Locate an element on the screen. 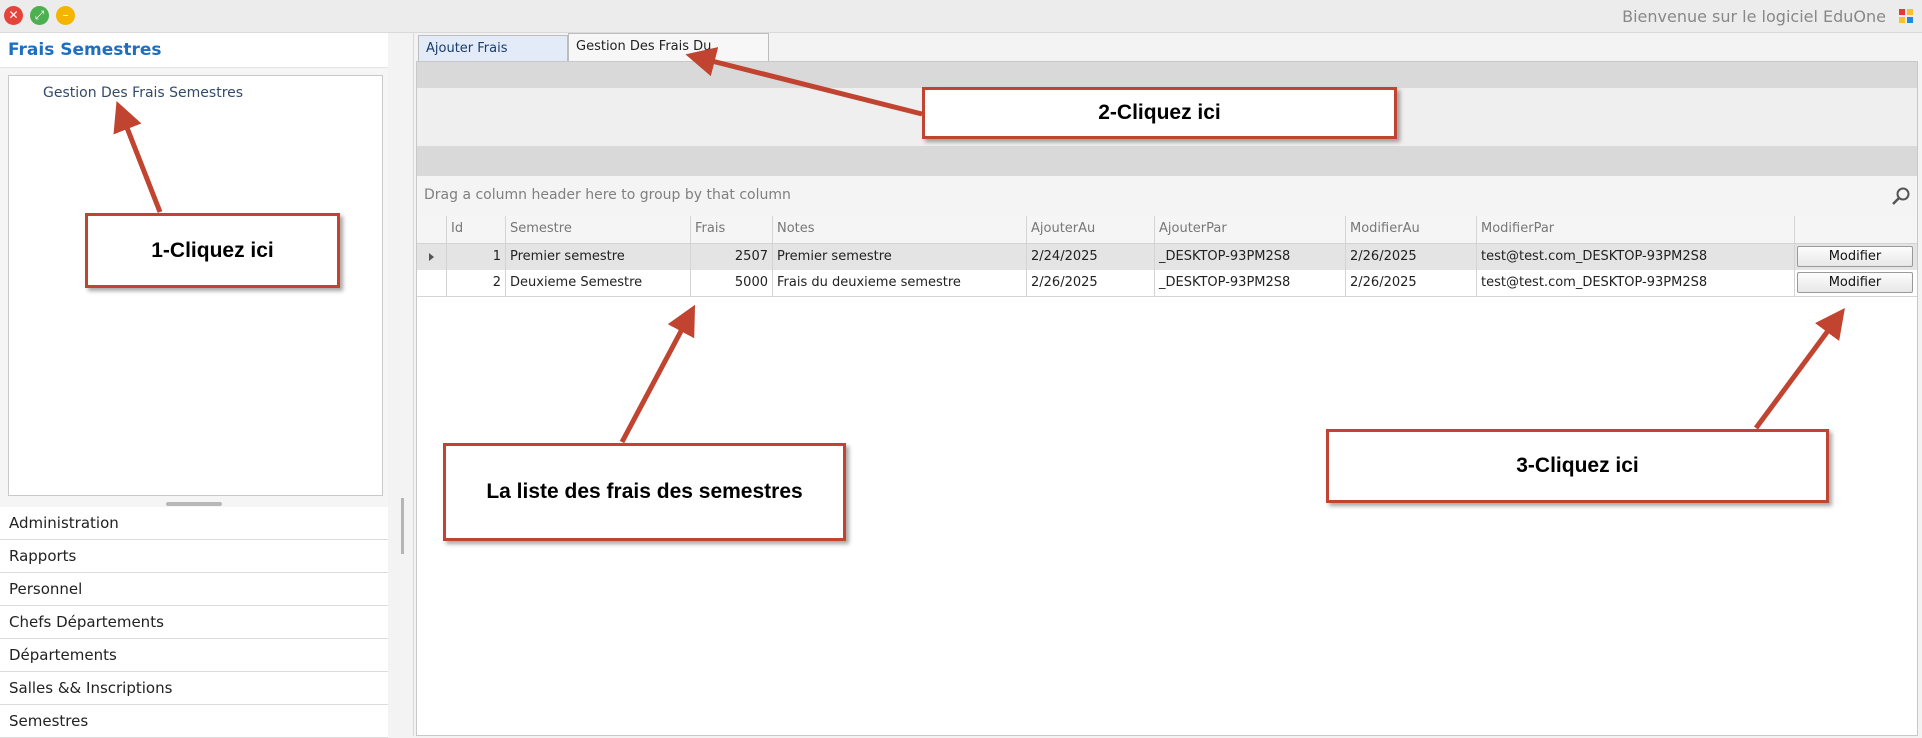  callout-list: La liste des frais des semestres is located at coordinates (644, 492).